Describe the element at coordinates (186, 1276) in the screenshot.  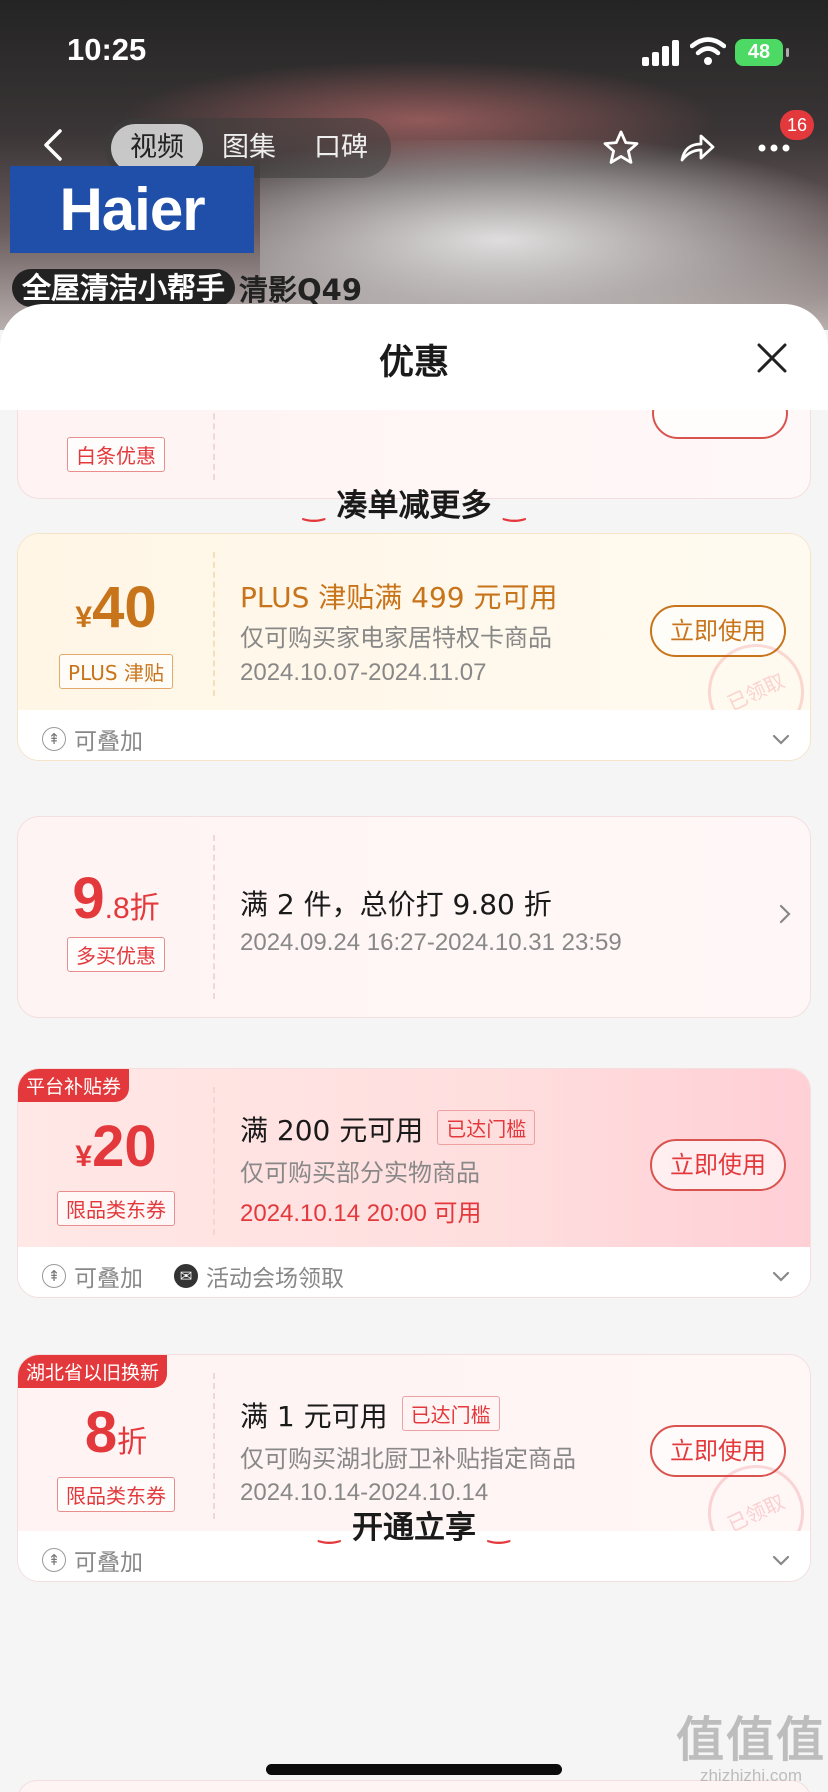
I see `ticket-icon: ✉` at that location.